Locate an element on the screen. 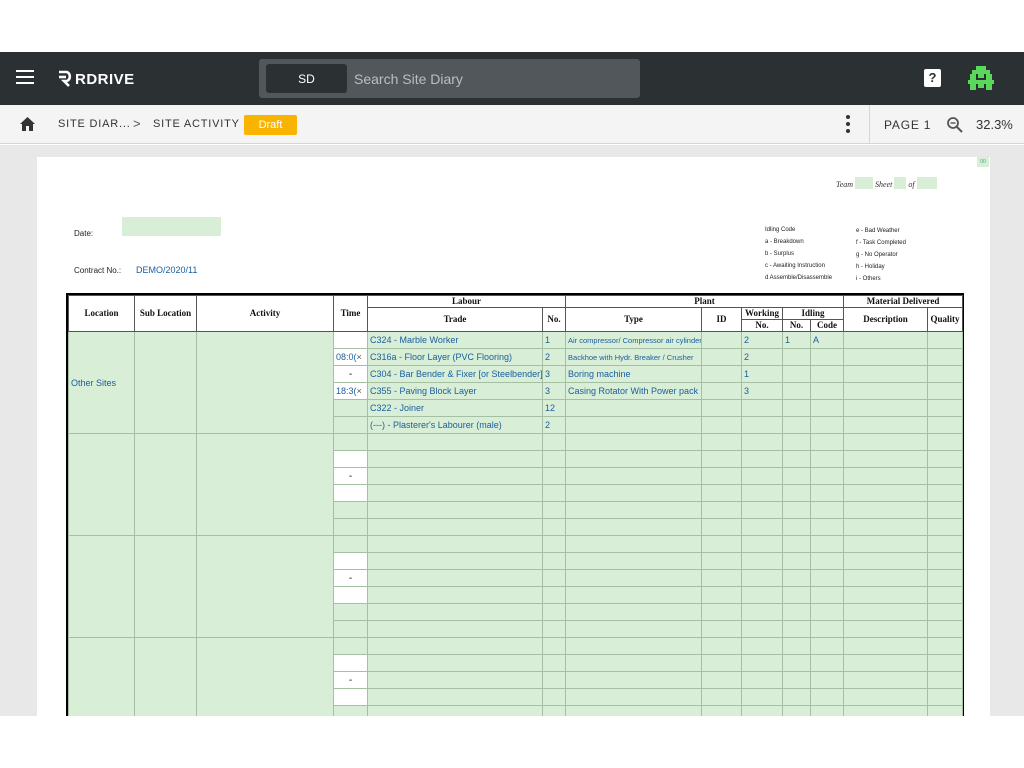  plant-type-cell: Boring machine is located at coordinates (634, 374).